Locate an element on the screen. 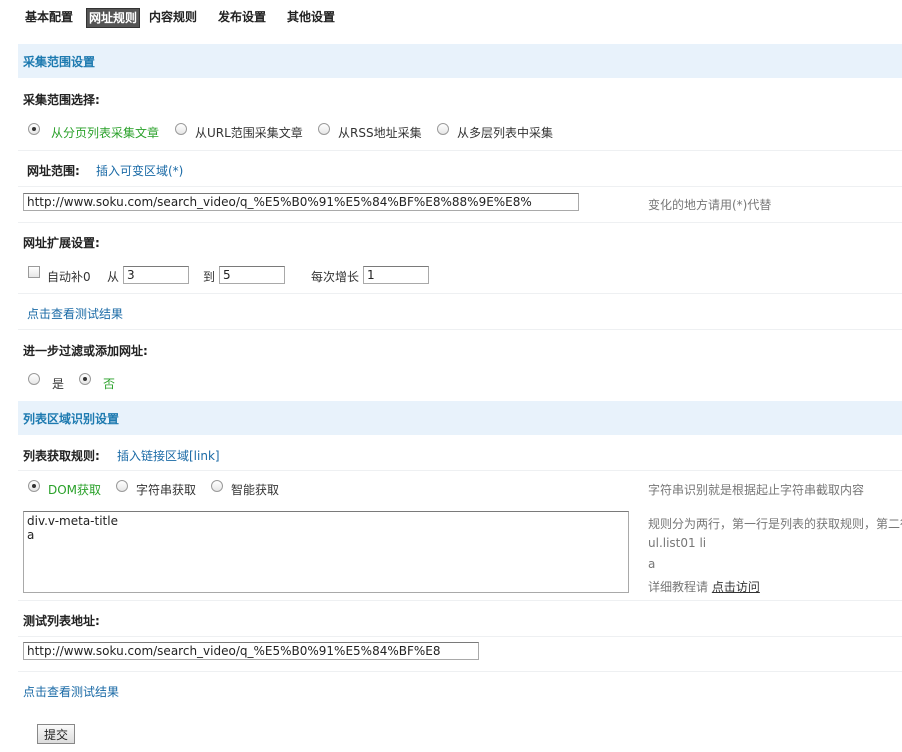  radio-filter-yes is located at coordinates (34, 379).